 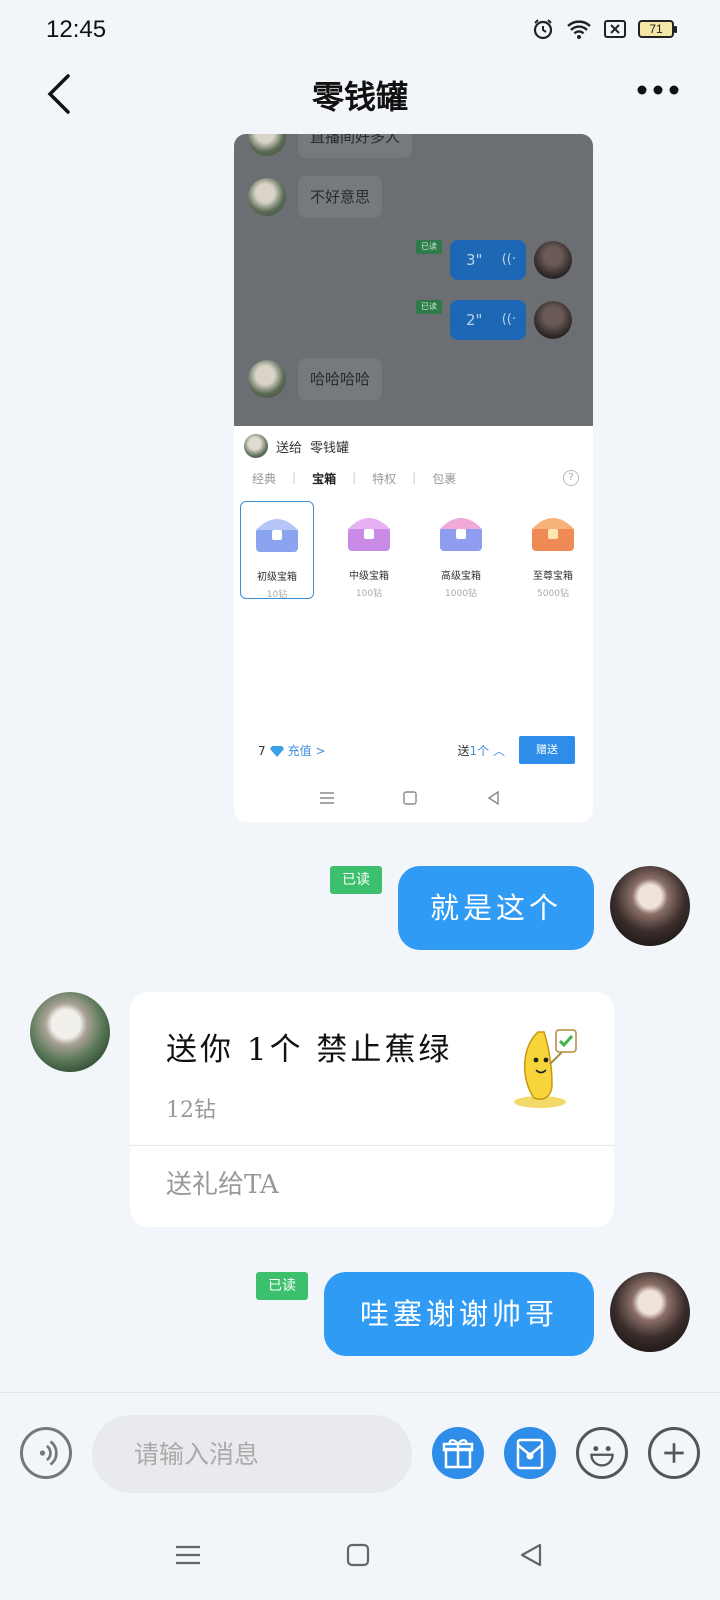 I want to click on gift-item: 中级宝箱 100钻, so click(x=369, y=550).